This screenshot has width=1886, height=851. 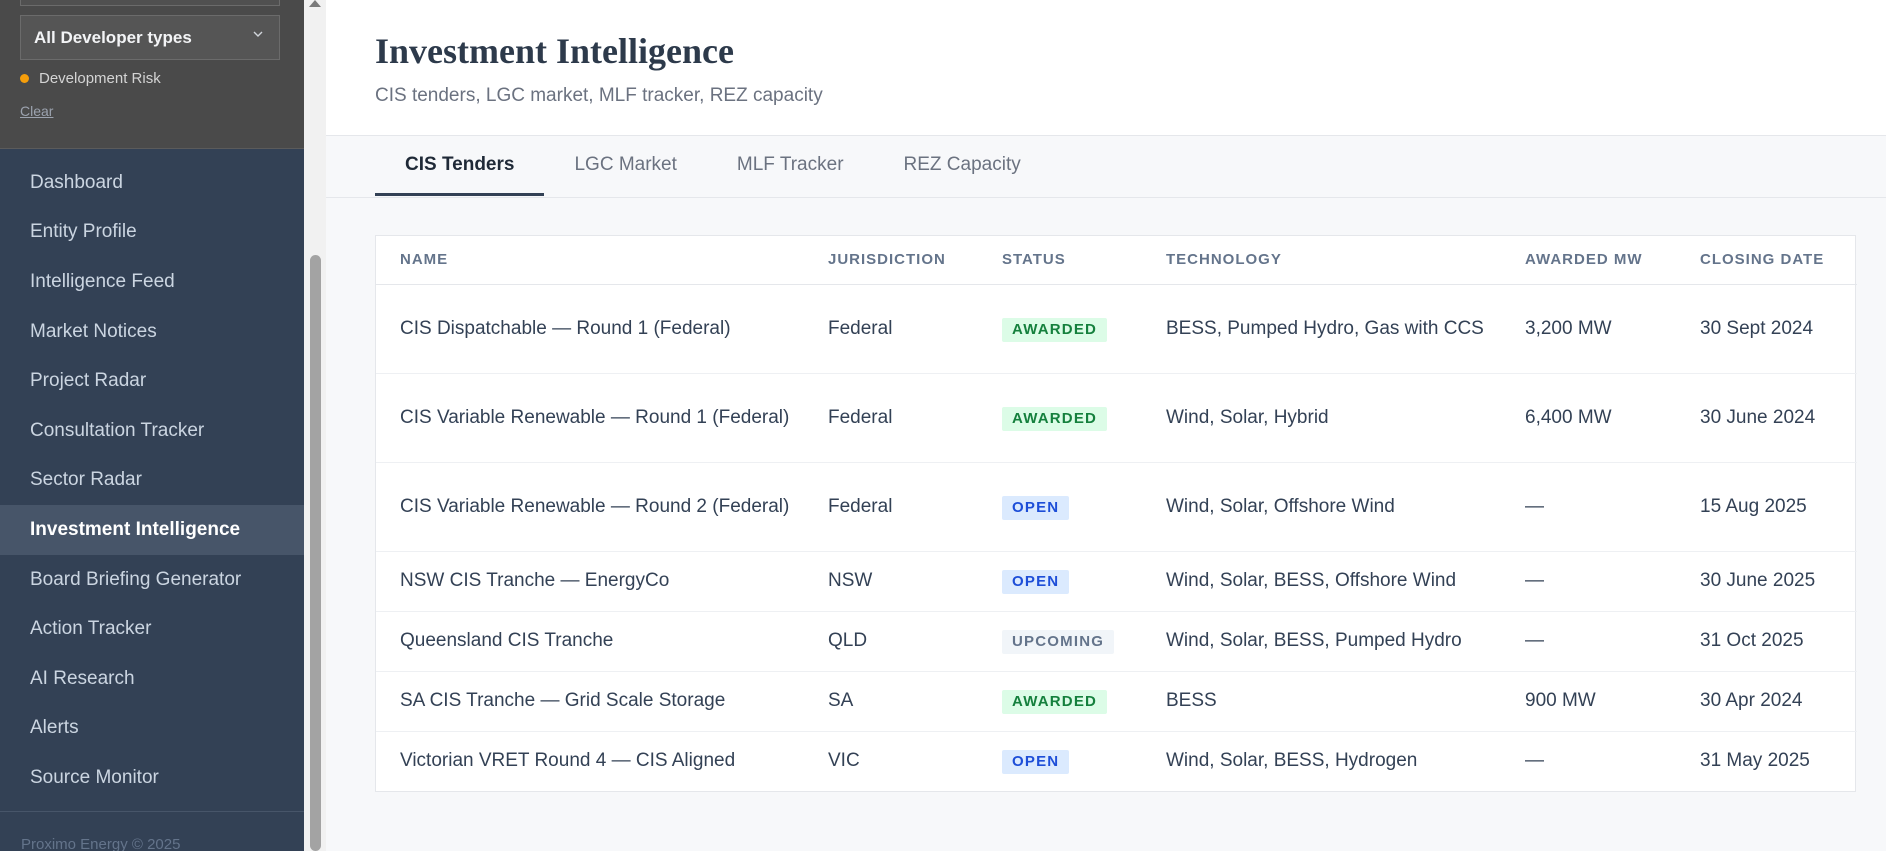 What do you see at coordinates (1321, 329) in the screenshot?
I see `cell-technology: BESS, Pumped Hydro, Gas with CCS` at bounding box center [1321, 329].